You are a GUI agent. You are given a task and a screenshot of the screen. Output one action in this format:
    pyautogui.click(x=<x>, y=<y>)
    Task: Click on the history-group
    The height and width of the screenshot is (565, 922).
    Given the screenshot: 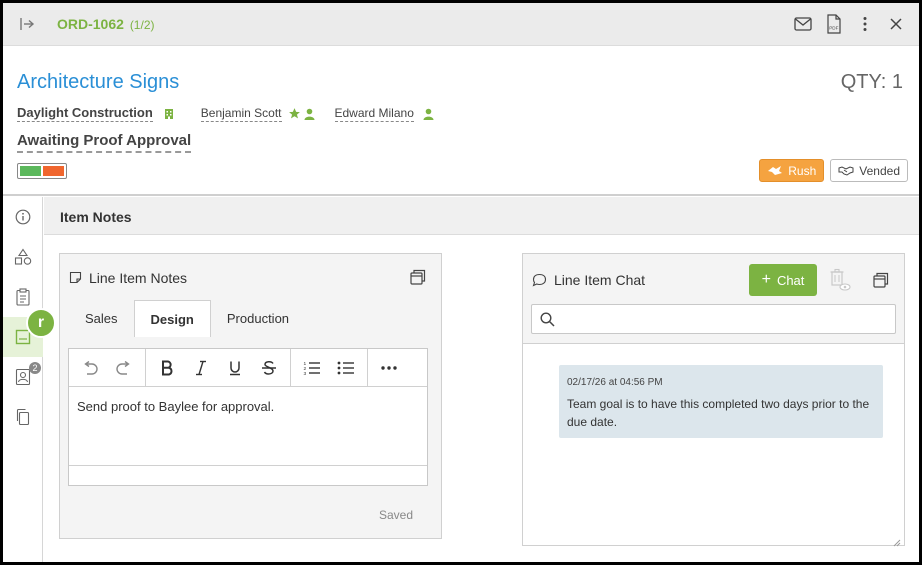 What is the action you would take?
    pyautogui.click(x=107, y=367)
    